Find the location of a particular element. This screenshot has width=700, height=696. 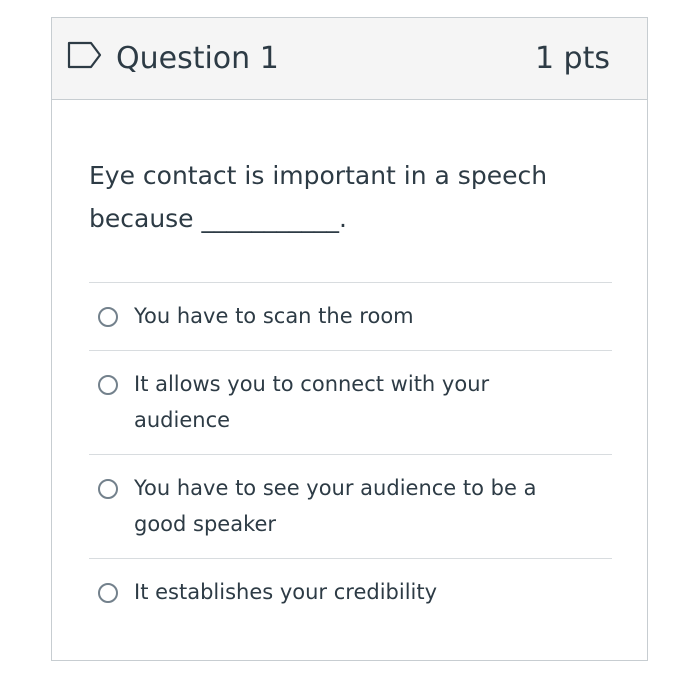

question-title: Question 1 is located at coordinates (197, 58).